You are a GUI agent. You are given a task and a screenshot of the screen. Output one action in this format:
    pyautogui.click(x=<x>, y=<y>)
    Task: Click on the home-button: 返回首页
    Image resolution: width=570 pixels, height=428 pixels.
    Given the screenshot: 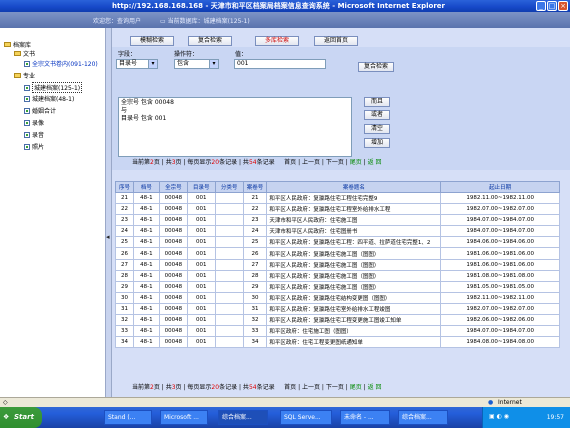 What is the action you would take?
    pyautogui.click(x=336, y=41)
    